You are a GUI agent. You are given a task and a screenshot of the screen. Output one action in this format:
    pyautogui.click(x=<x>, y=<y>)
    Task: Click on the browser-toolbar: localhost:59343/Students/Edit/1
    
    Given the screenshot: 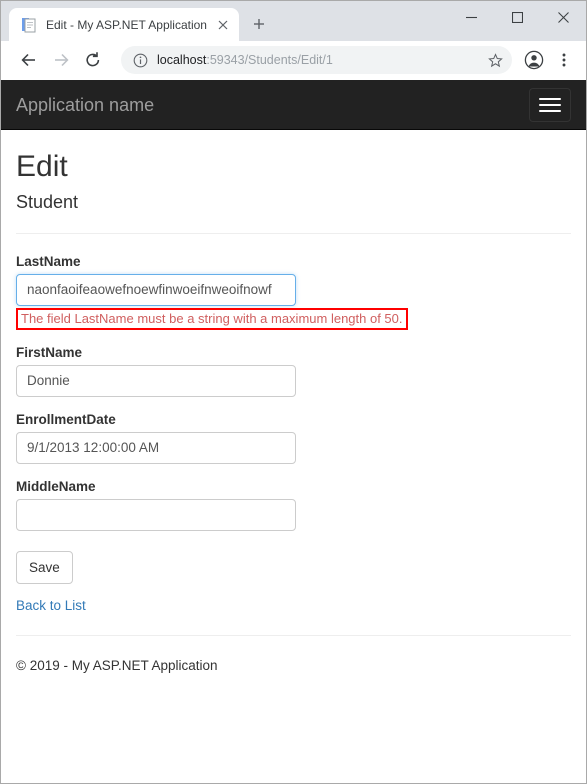 What is the action you would take?
    pyautogui.click(x=293, y=60)
    